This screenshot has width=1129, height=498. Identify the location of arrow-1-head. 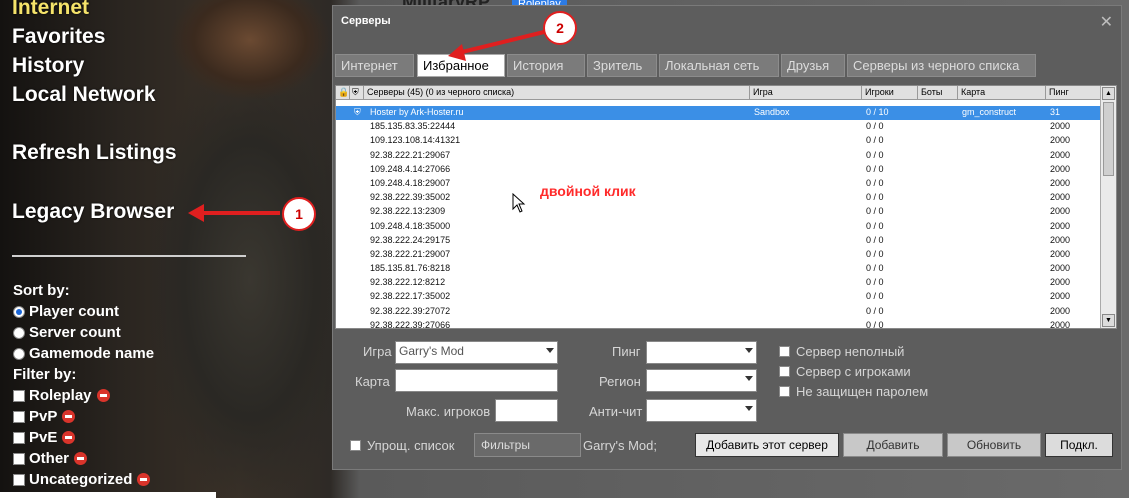
(196, 213).